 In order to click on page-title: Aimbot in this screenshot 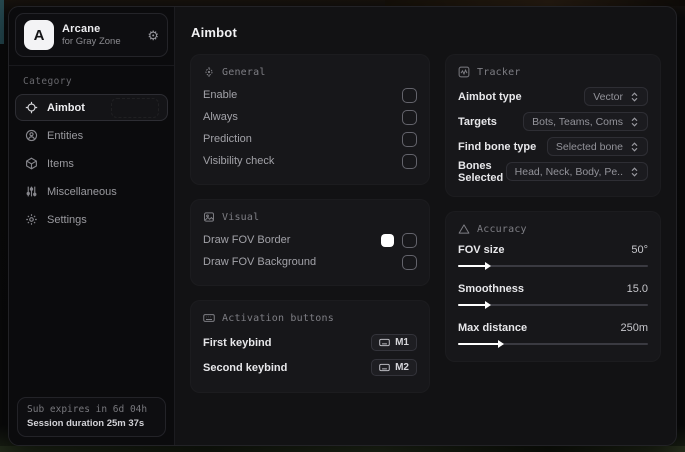, I will do `click(214, 32)`.